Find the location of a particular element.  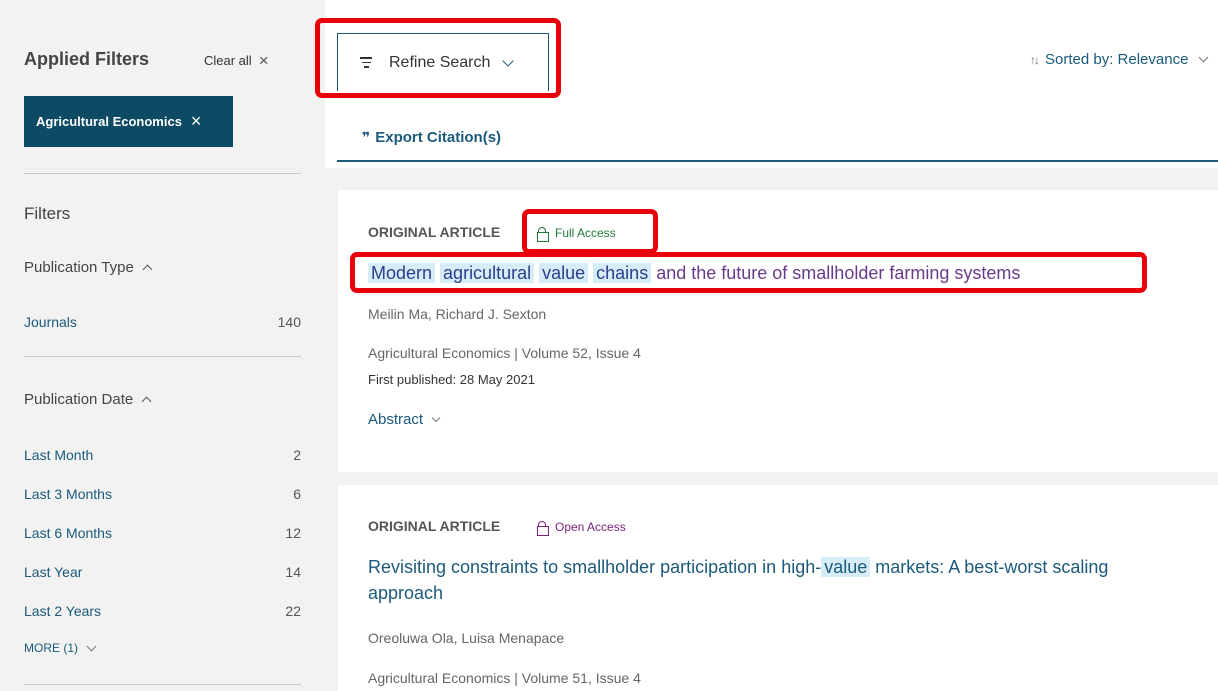

applied-filter-chip: Agricultural Economics × is located at coordinates (128, 121).